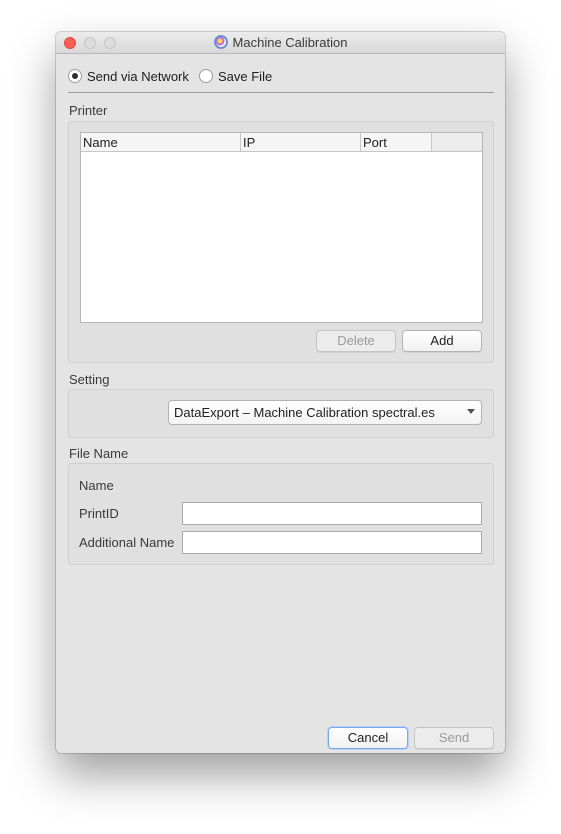  Describe the element at coordinates (96, 485) in the screenshot. I see `name-label: Name` at that location.